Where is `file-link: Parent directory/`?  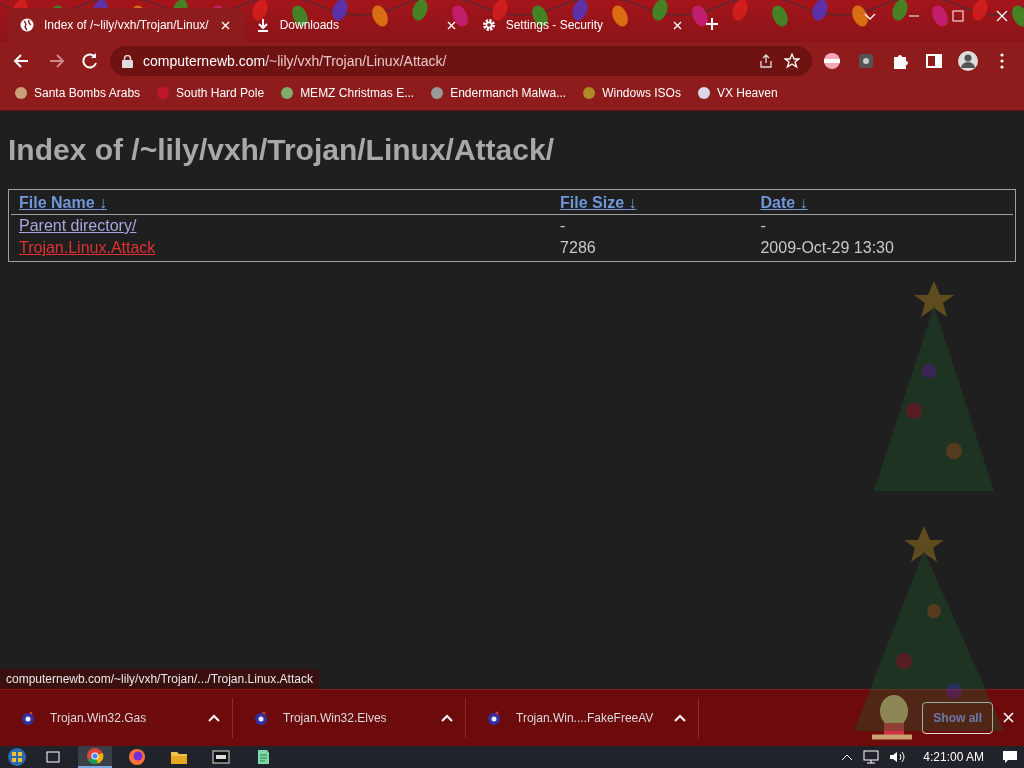
file-link: Parent directory/ is located at coordinates (78, 225).